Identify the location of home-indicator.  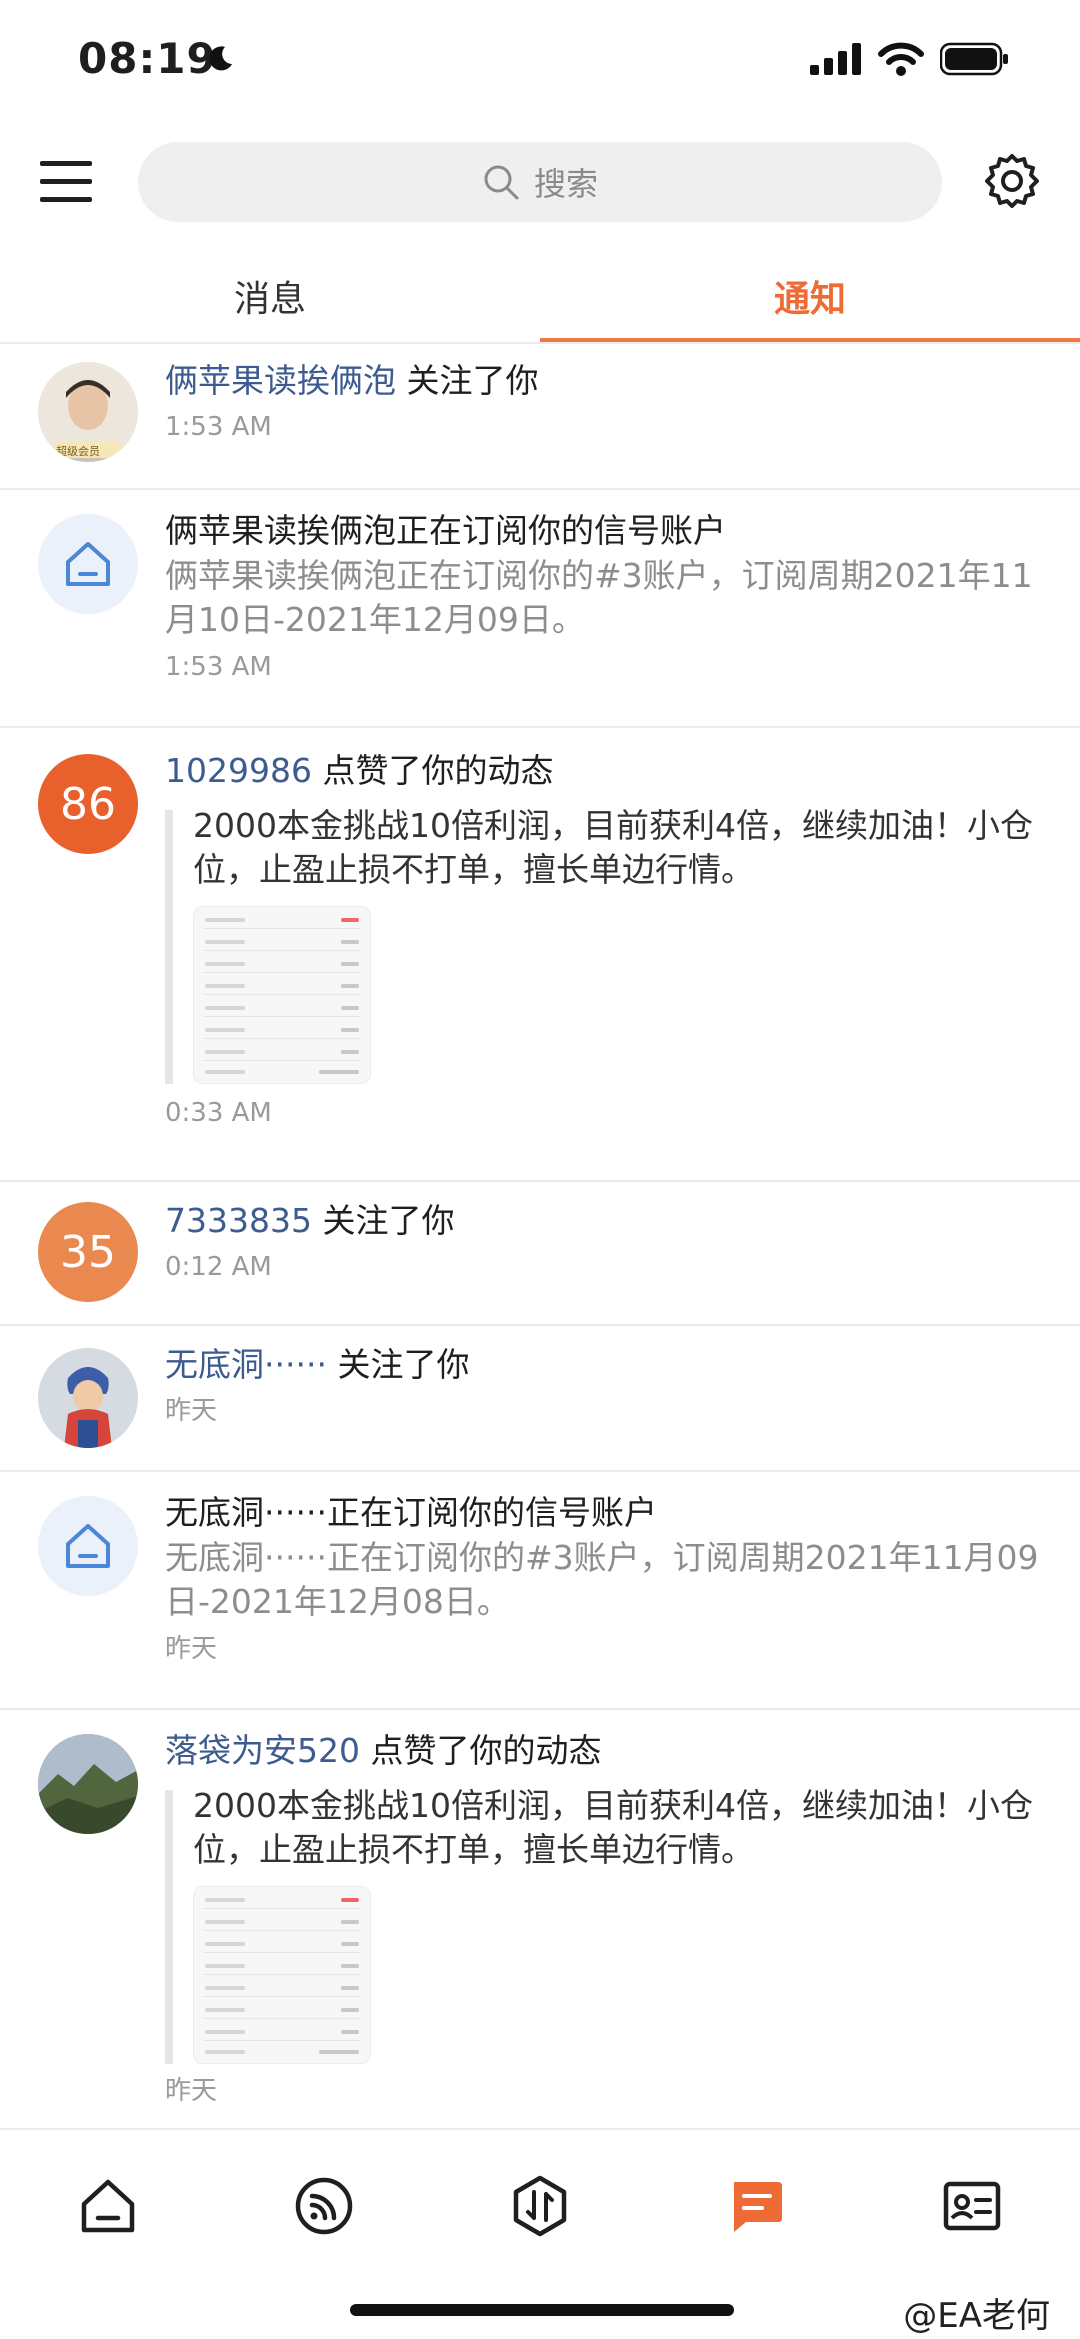
(542, 2310).